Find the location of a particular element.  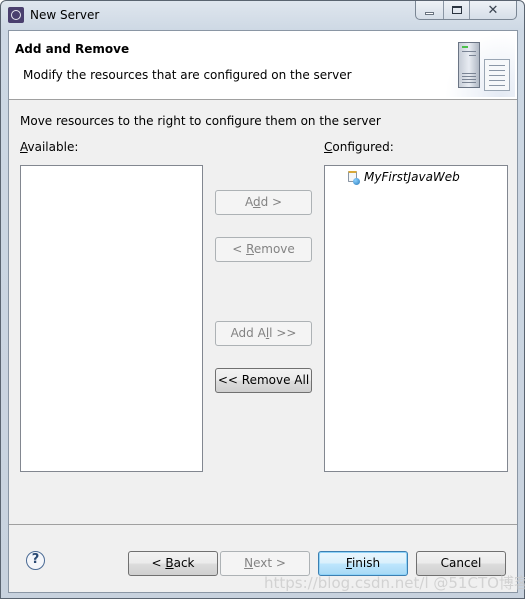

mnemonic: d is located at coordinates (256, 202).